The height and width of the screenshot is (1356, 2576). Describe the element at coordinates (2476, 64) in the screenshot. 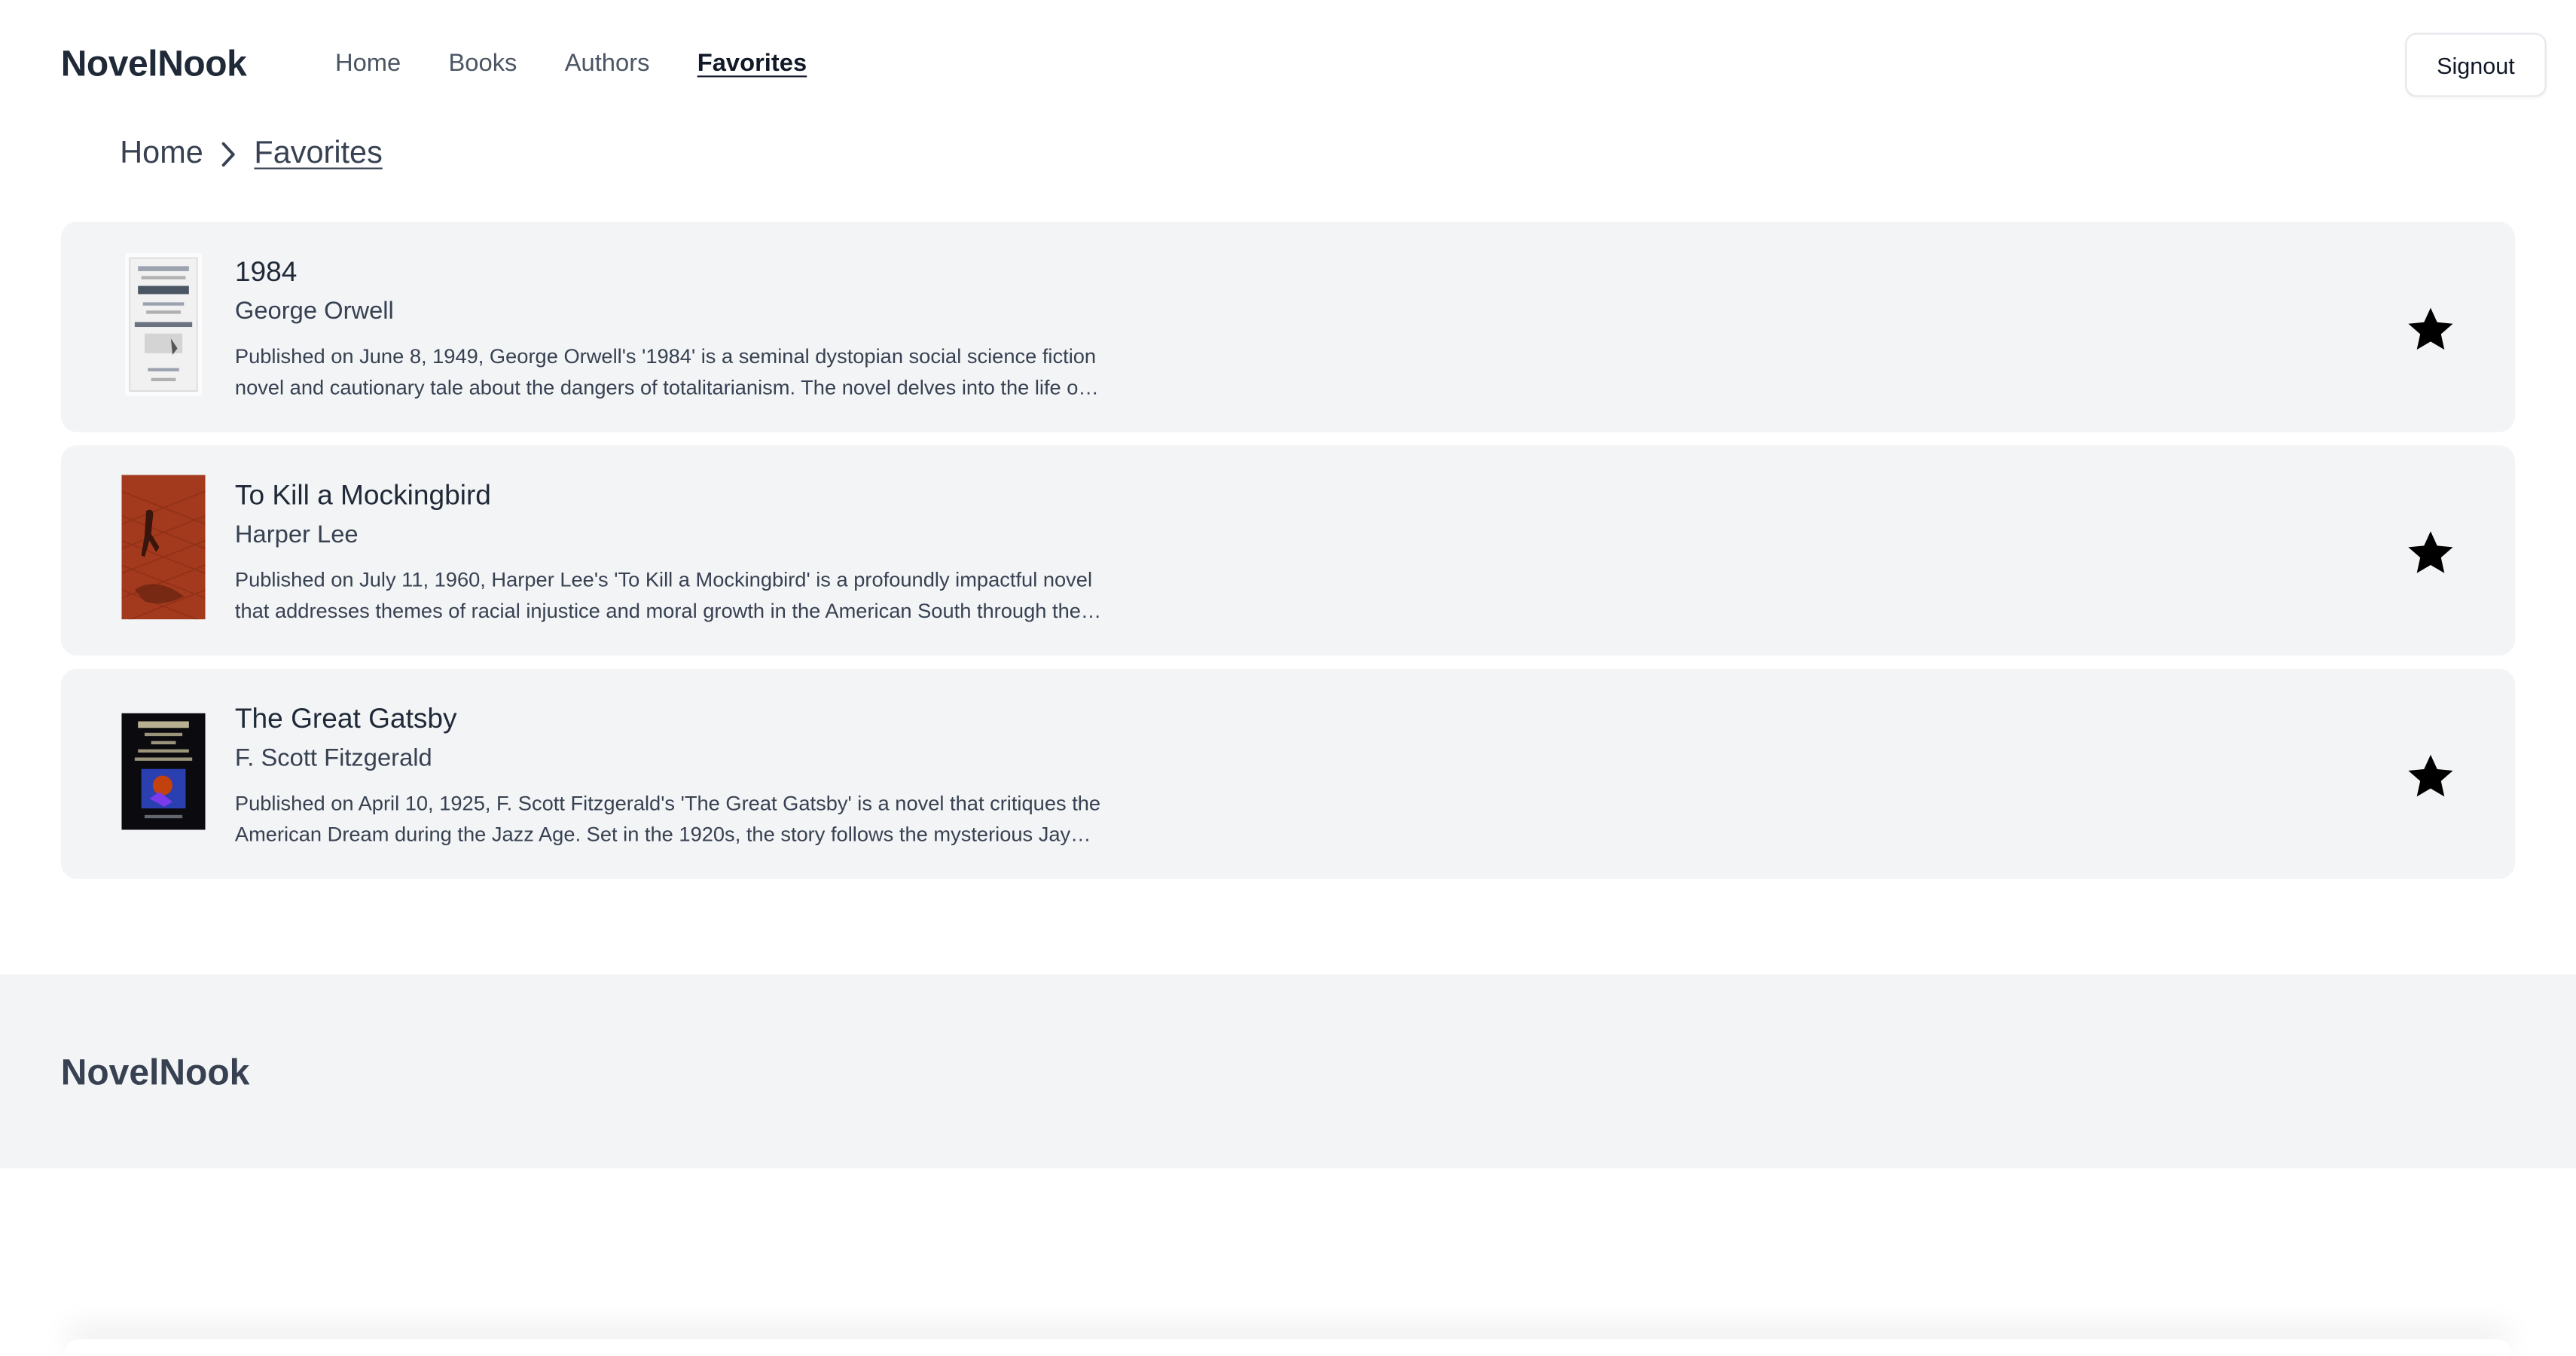

I see `signout-button: Signout` at that location.